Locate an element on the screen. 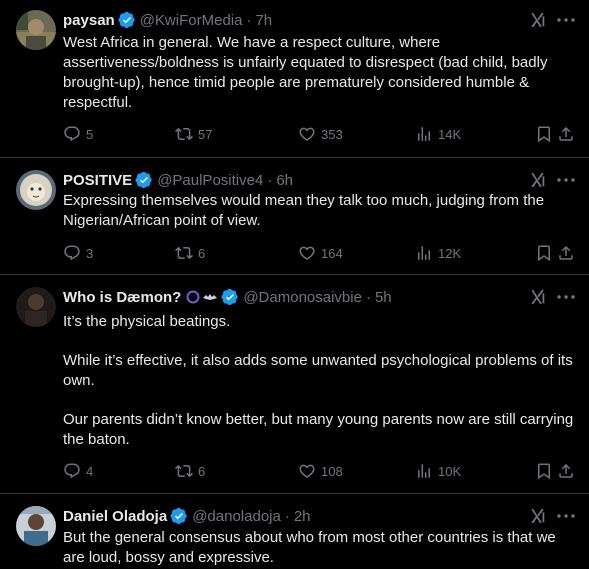 The width and height of the screenshot is (589, 569). like-button: 353 is located at coordinates (320, 134).